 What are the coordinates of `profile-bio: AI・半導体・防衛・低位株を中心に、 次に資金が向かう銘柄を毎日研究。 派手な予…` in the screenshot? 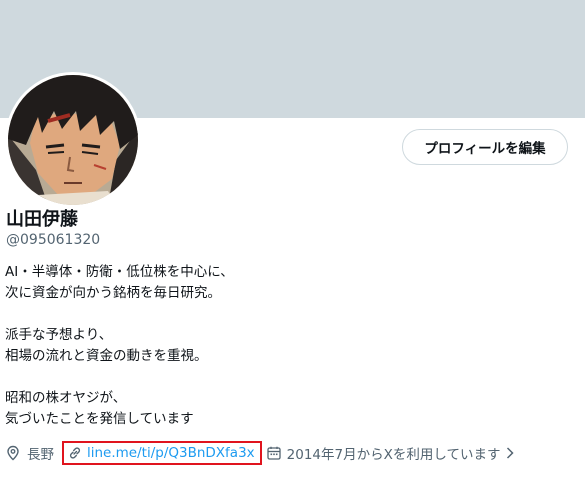 It's located at (119, 346).